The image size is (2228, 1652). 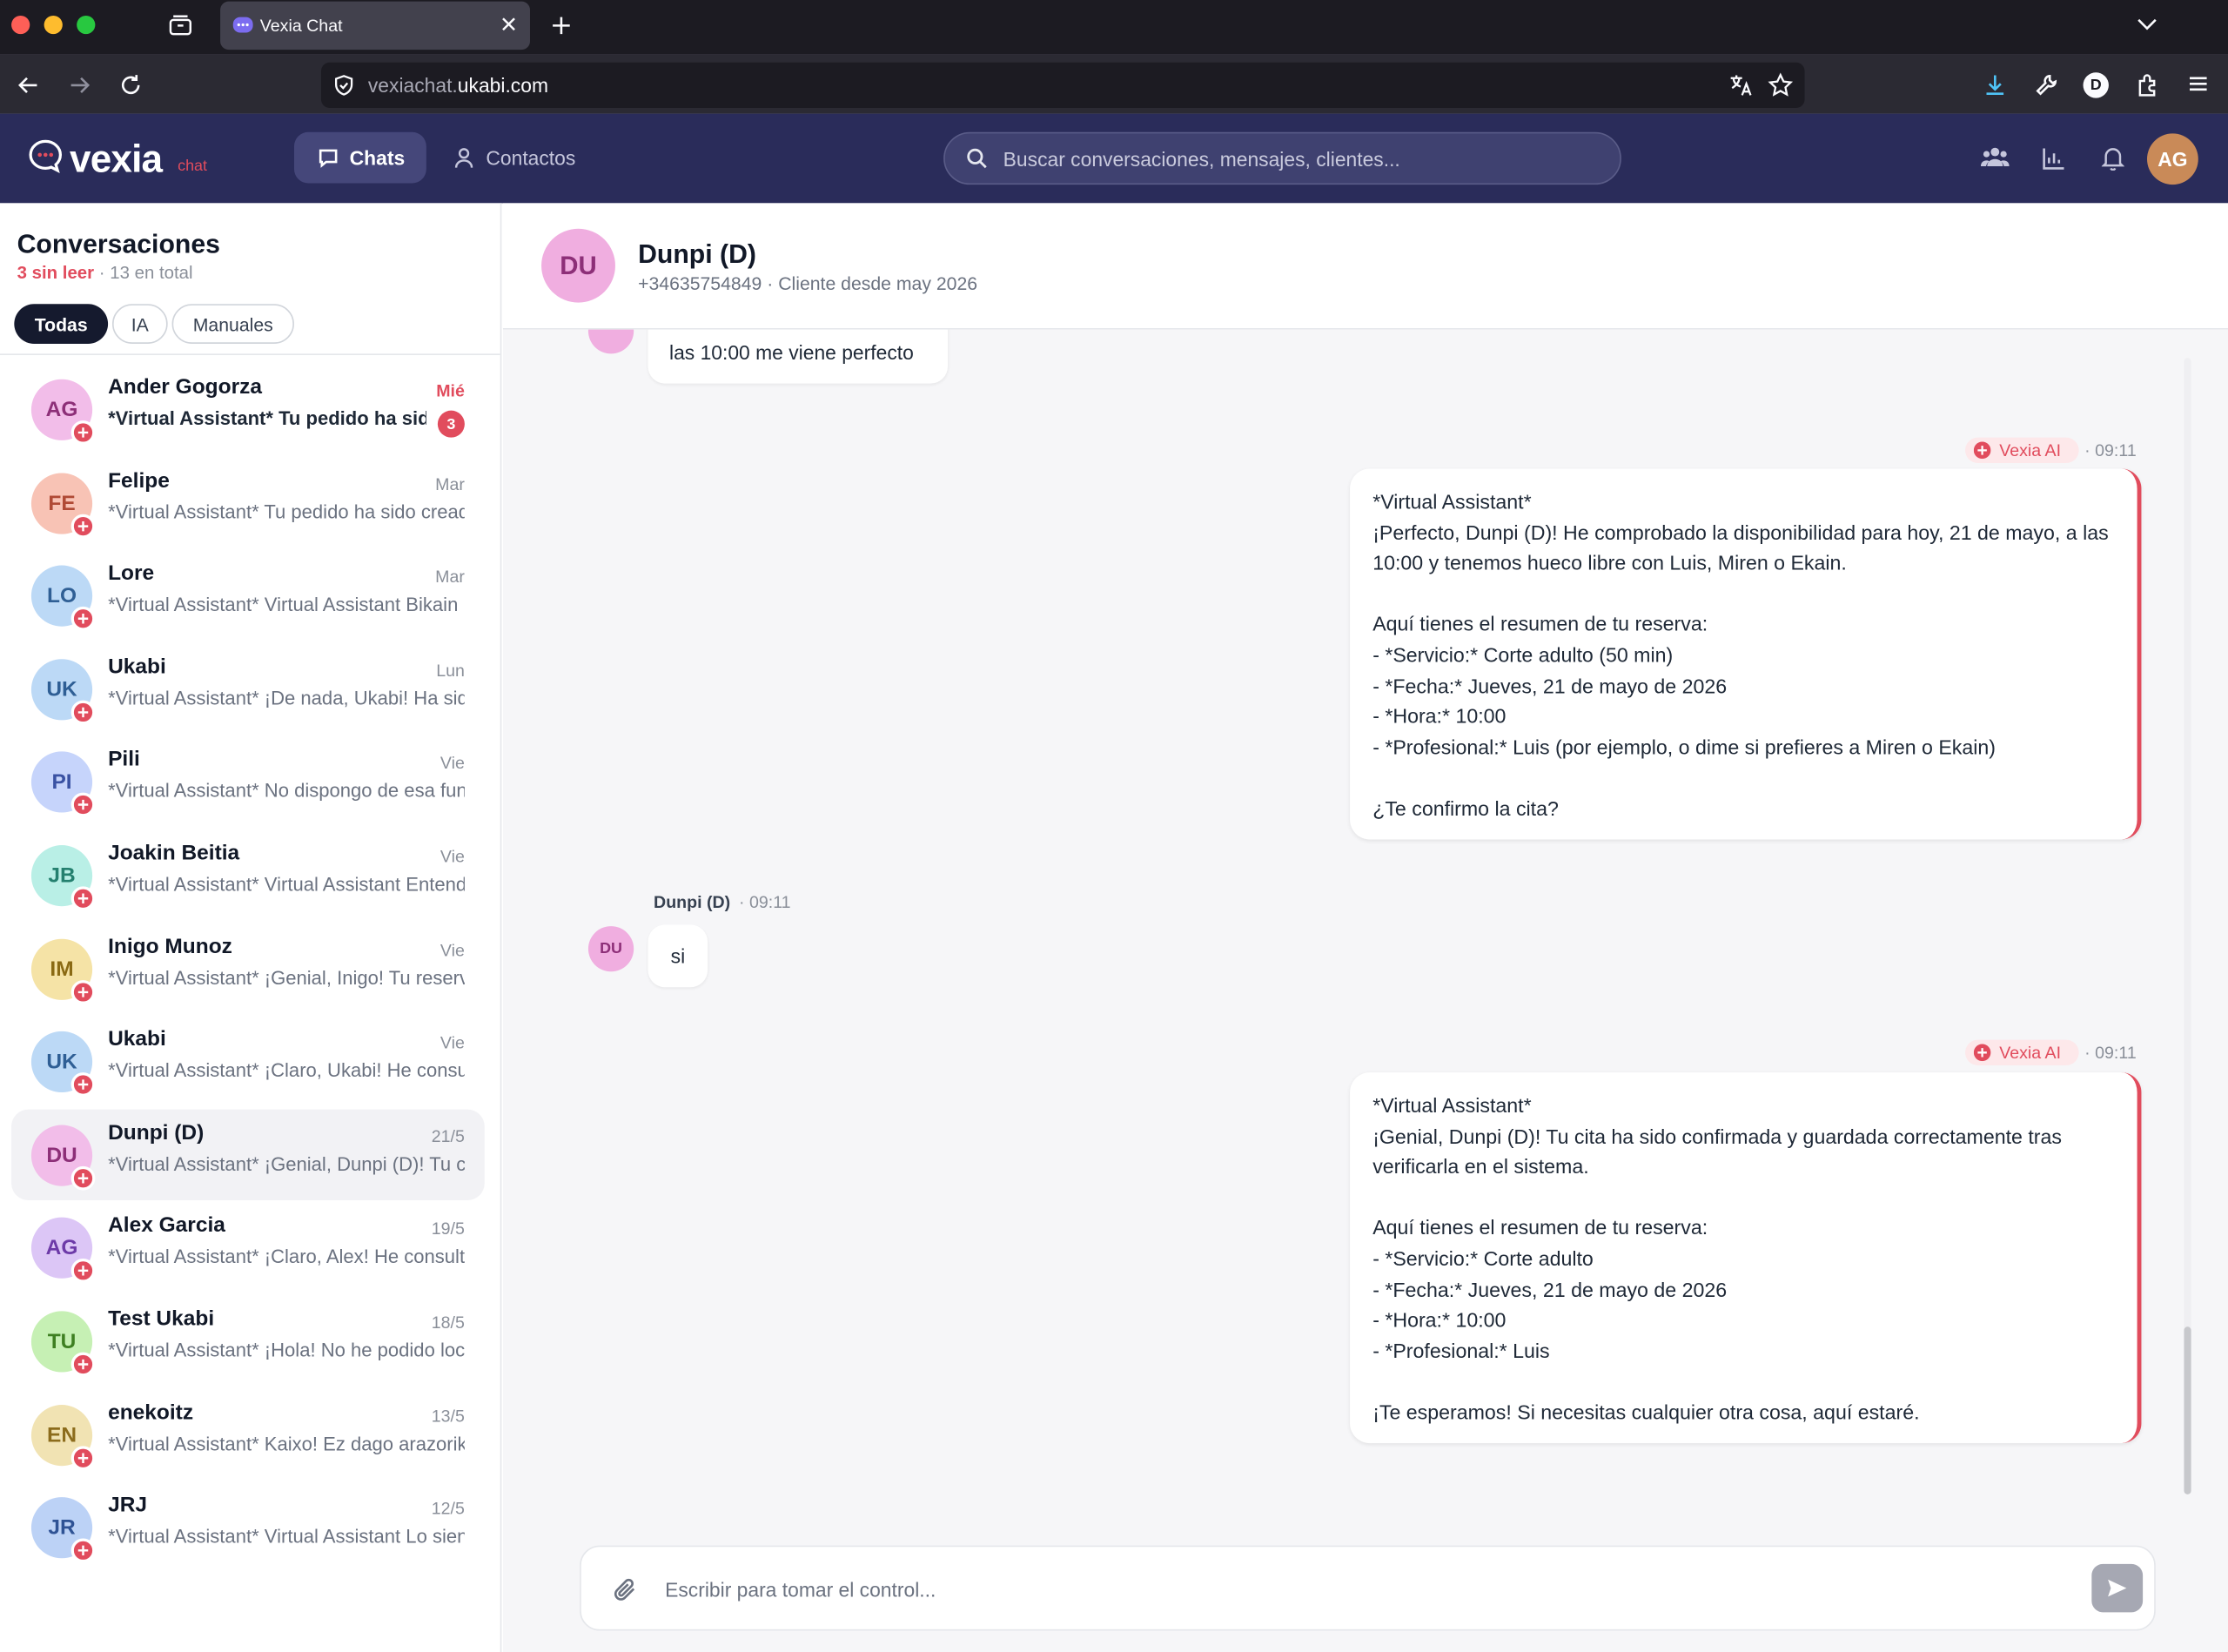 I want to click on user-message-bubble: si, so click(x=678, y=956).